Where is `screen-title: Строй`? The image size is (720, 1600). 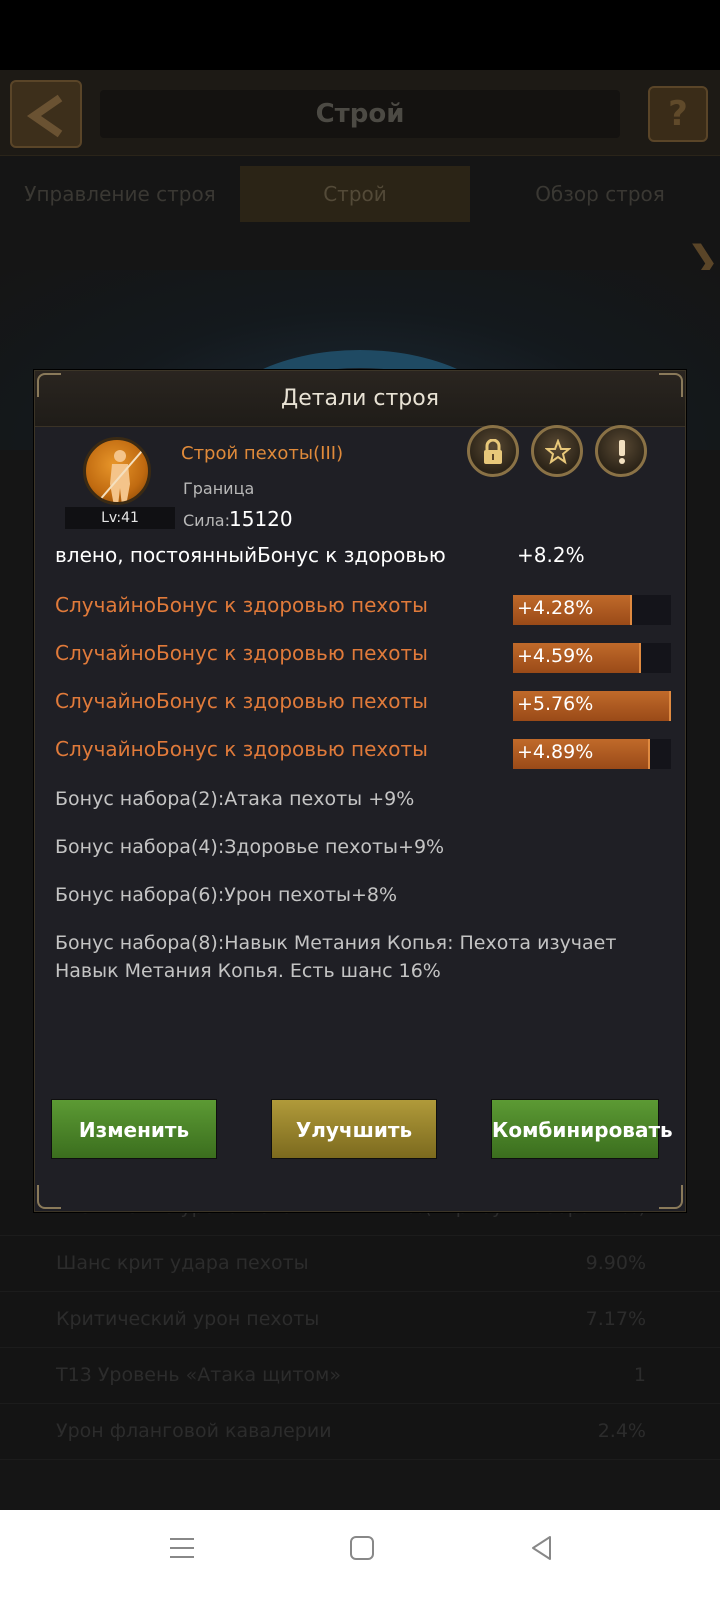
screen-title: Строй is located at coordinates (360, 114).